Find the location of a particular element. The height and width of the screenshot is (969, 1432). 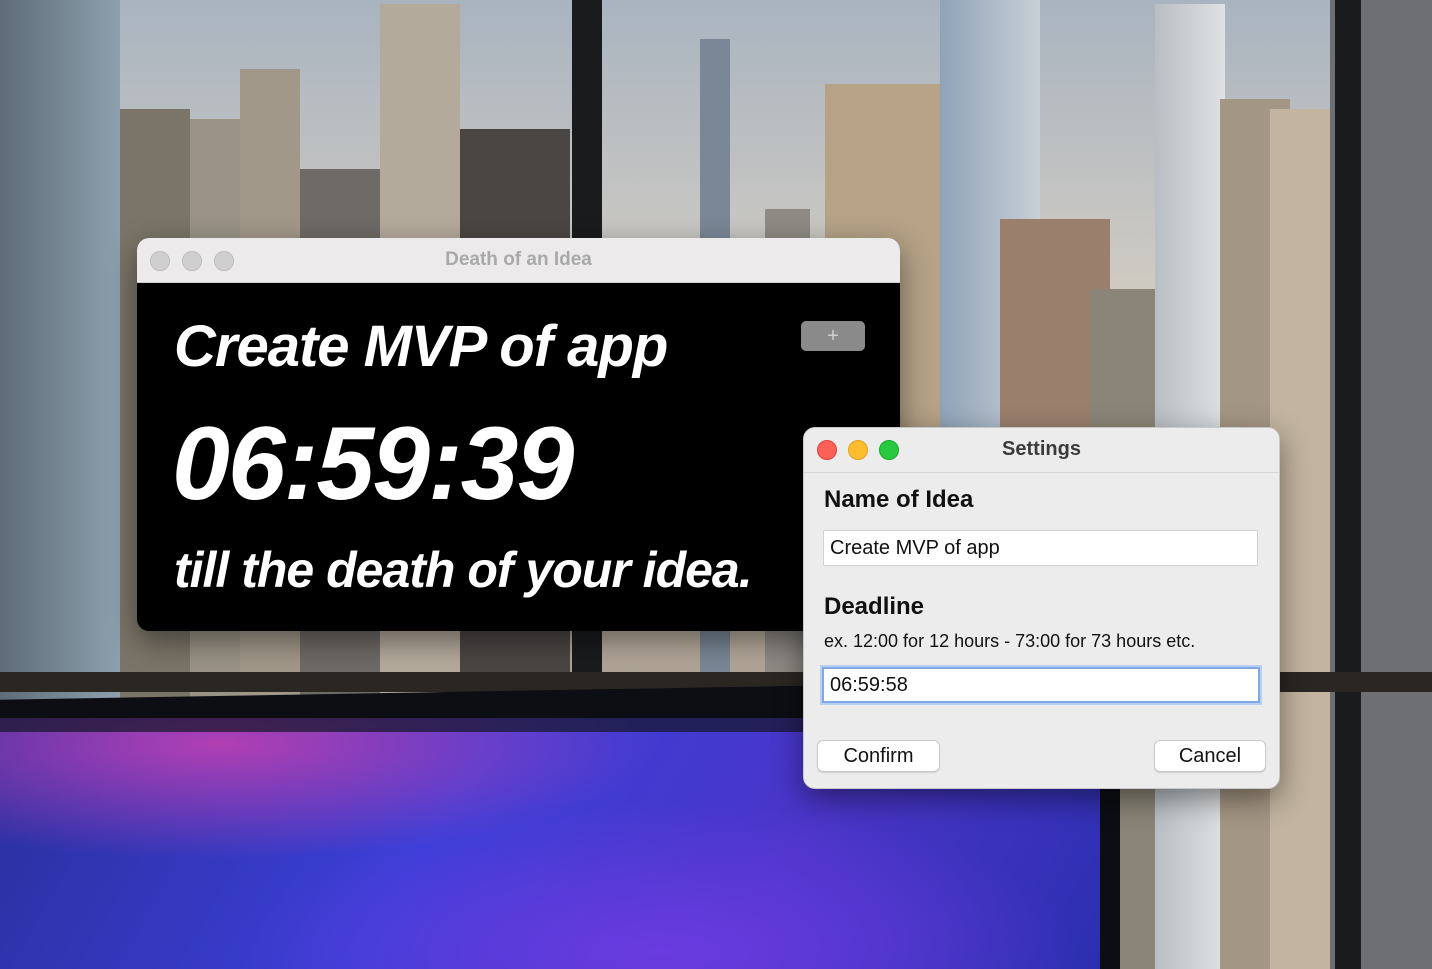

confirm-button: Confirm is located at coordinates (878, 756).